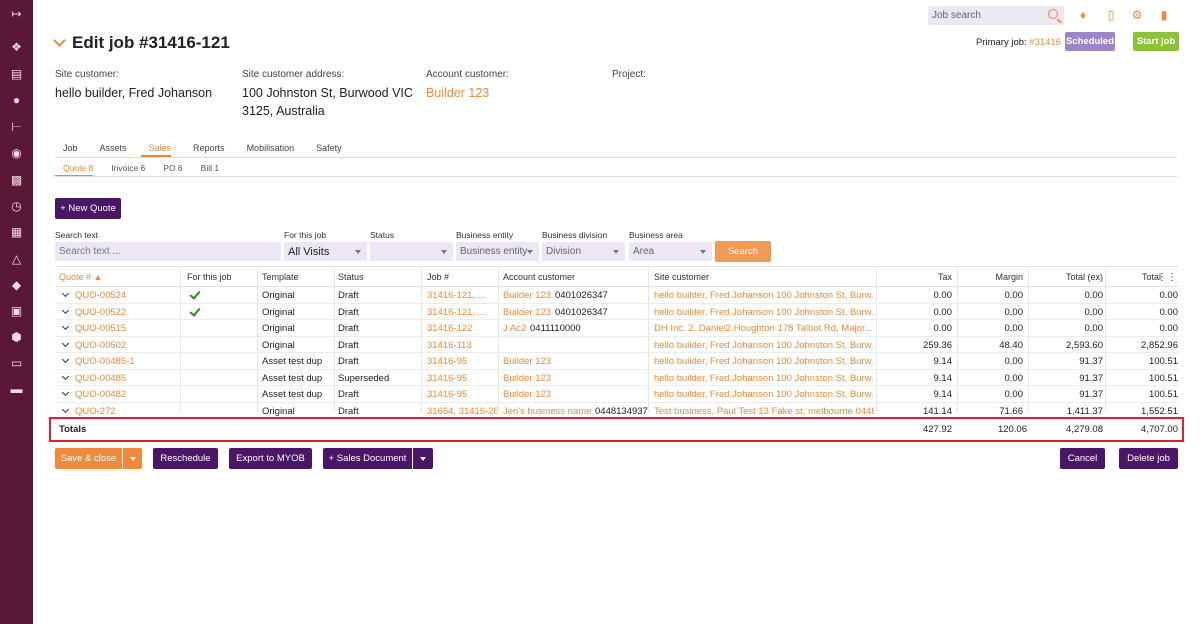 This screenshot has height=624, width=1200. Describe the element at coordinates (16, 47) in the screenshot. I see `tags-icon: ❖` at that location.